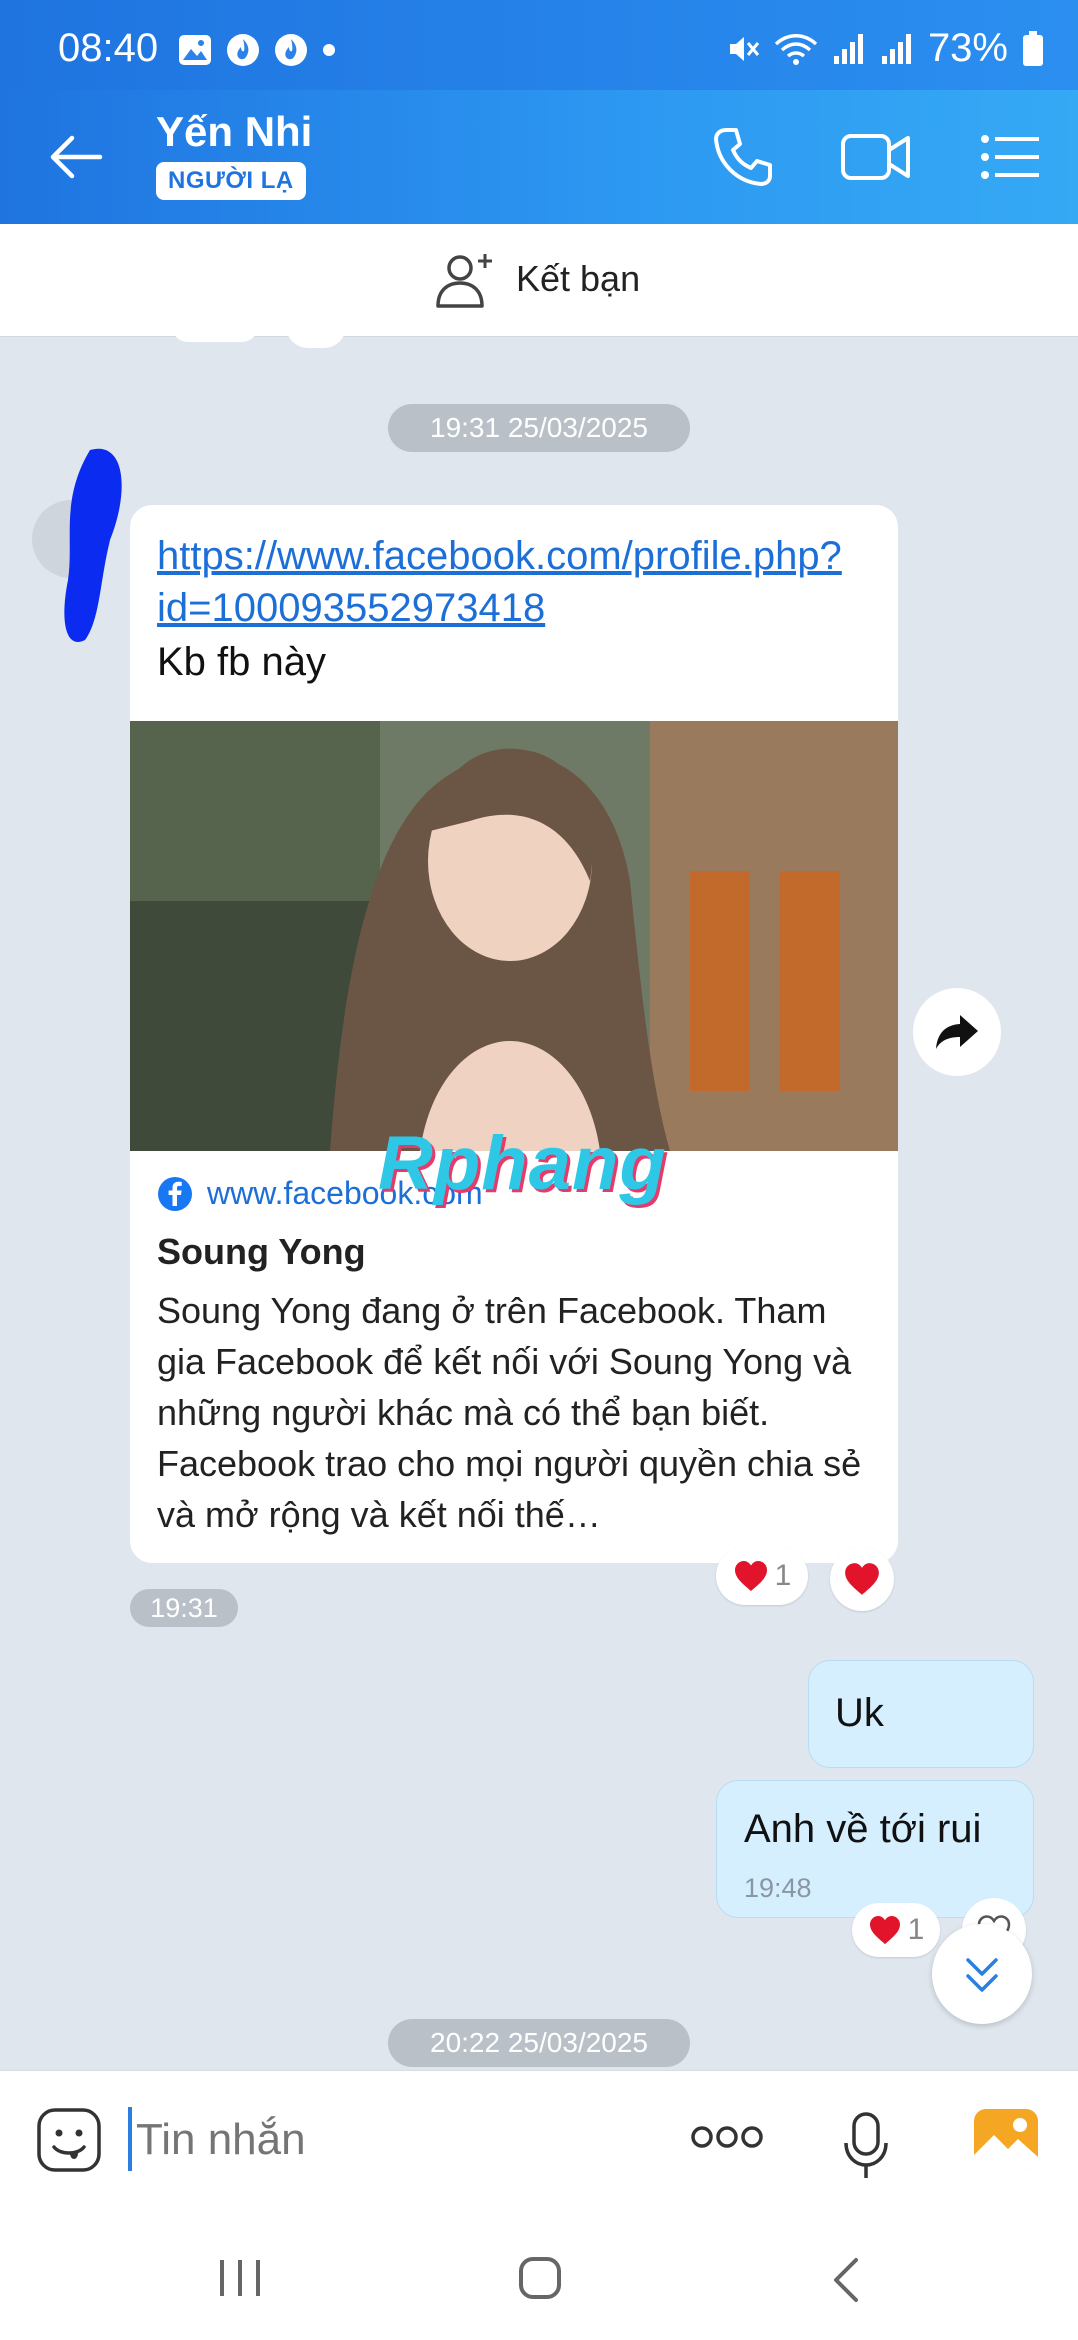  What do you see at coordinates (744, 48) in the screenshot?
I see `mute-icon` at bounding box center [744, 48].